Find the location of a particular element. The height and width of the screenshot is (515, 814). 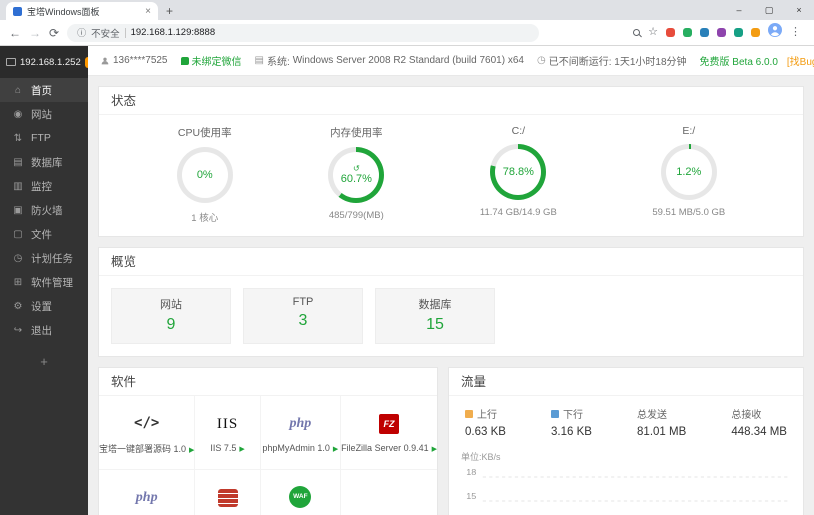

sidebar-add-button: + is located at coordinates (44, 361).